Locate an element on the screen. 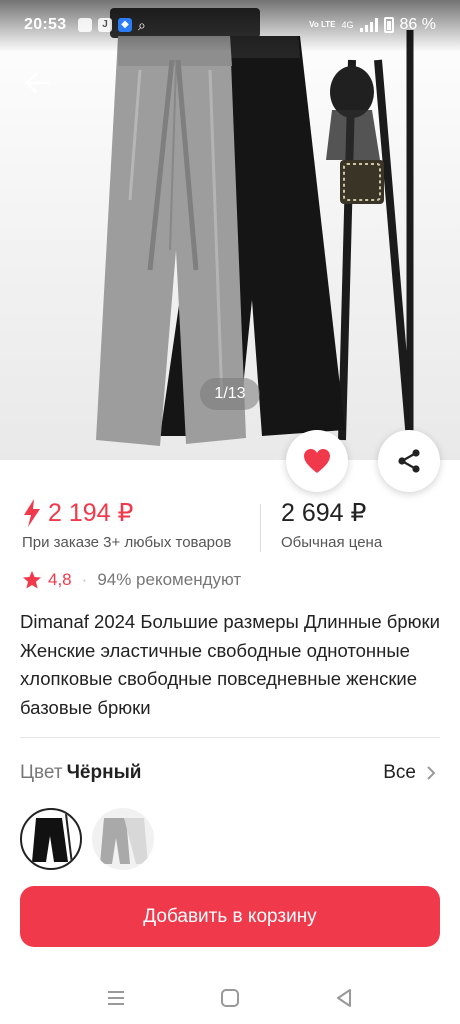 The image size is (460, 1024). lightning-icon is located at coordinates (32, 513).